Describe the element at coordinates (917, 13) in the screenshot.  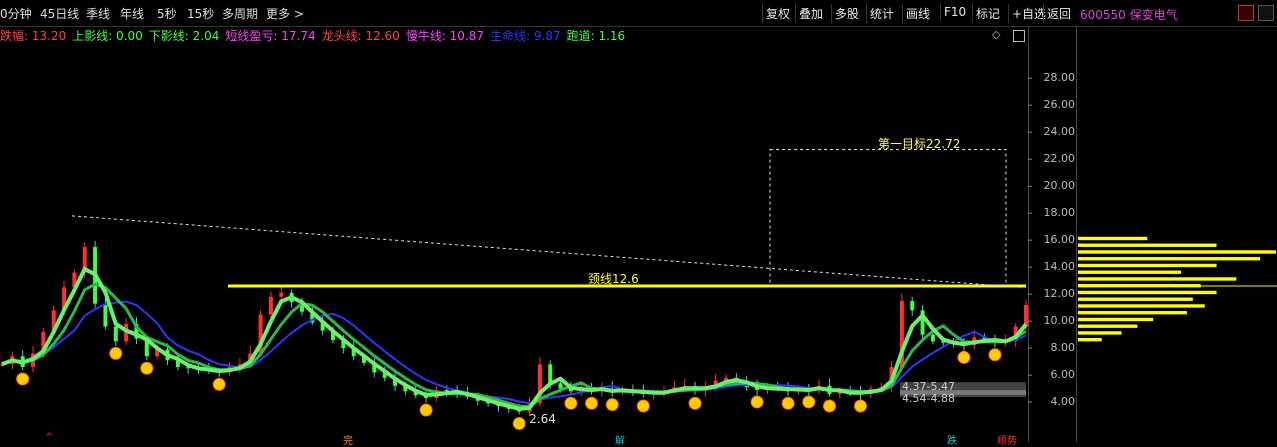
I see `tool-button-4: 画线` at that location.